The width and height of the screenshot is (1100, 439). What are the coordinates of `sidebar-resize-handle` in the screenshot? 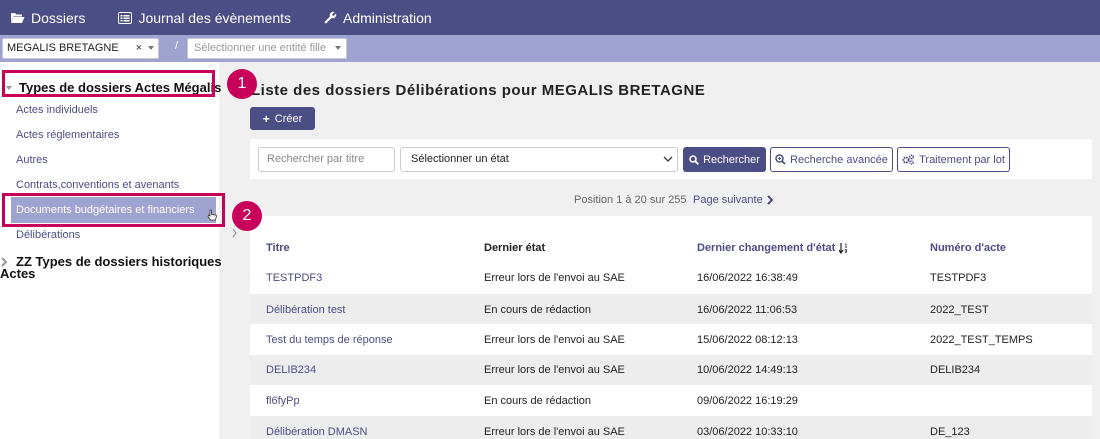 It's located at (235, 234).